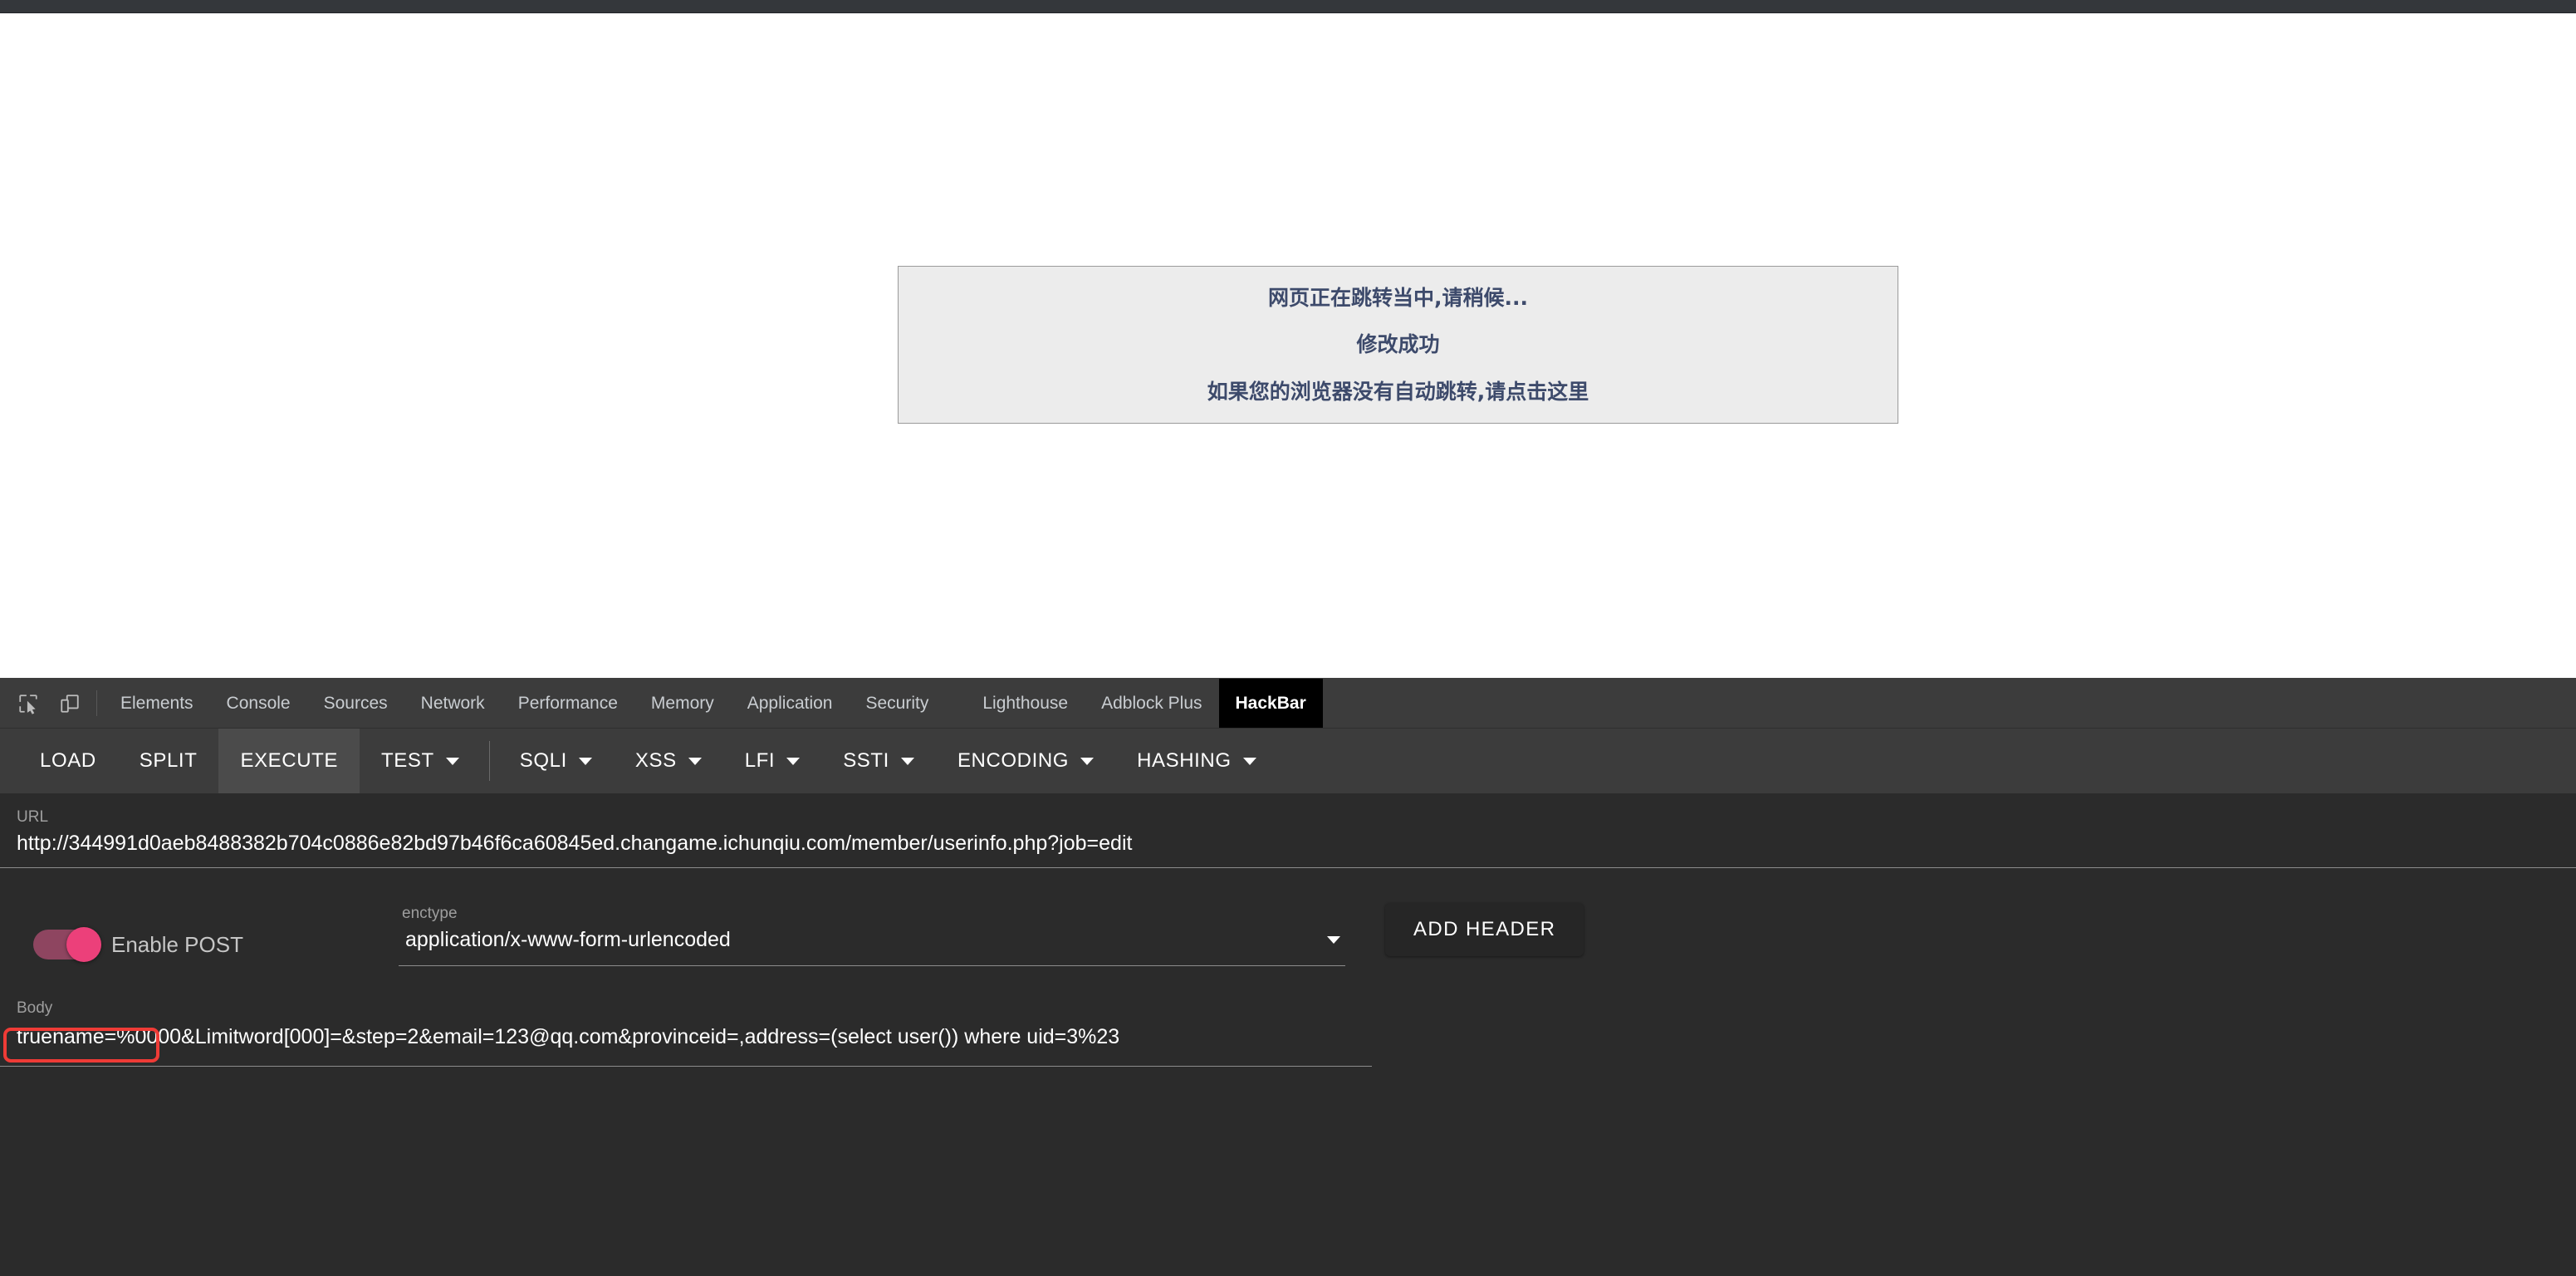 This screenshot has width=2576, height=1276. I want to click on tab-security: Security, so click(897, 703).